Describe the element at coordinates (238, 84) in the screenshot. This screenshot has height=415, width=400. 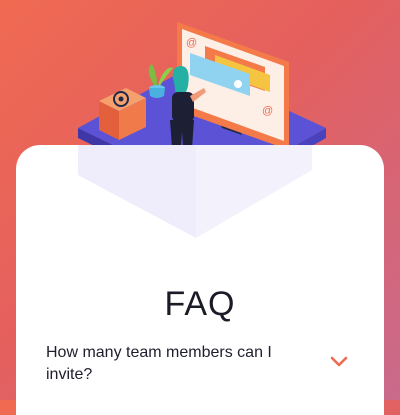
I see `screen-dot` at that location.